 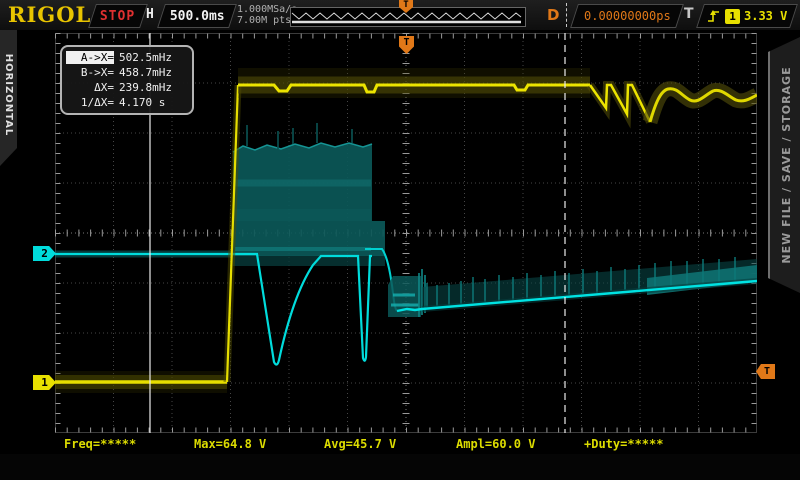 I want to click on measure-duty: +Duty=*****, so click(x=624, y=444).